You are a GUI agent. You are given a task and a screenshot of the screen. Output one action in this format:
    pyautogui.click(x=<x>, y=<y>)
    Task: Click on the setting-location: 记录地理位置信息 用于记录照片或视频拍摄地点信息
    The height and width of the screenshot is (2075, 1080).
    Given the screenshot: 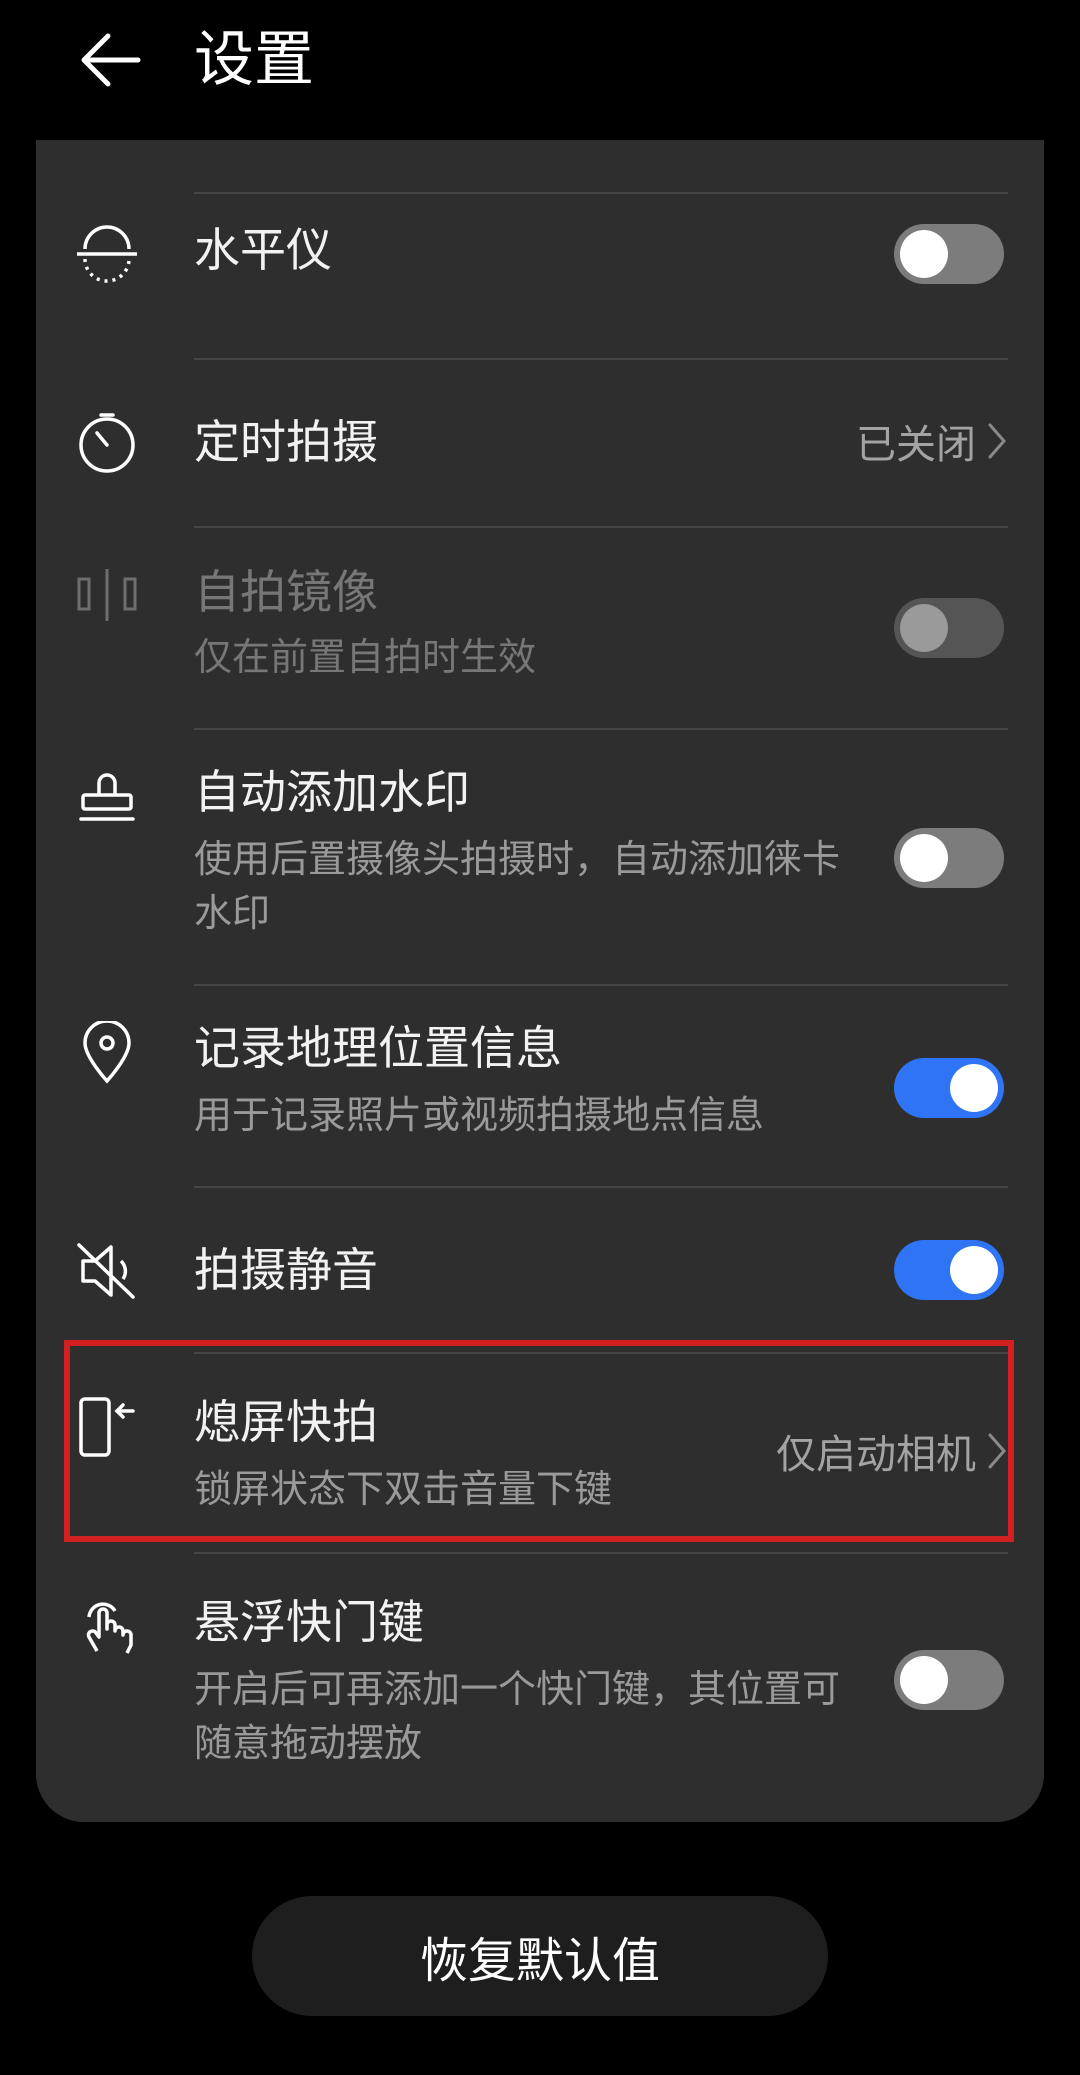 What is the action you would take?
    pyautogui.click(x=540, y=1086)
    